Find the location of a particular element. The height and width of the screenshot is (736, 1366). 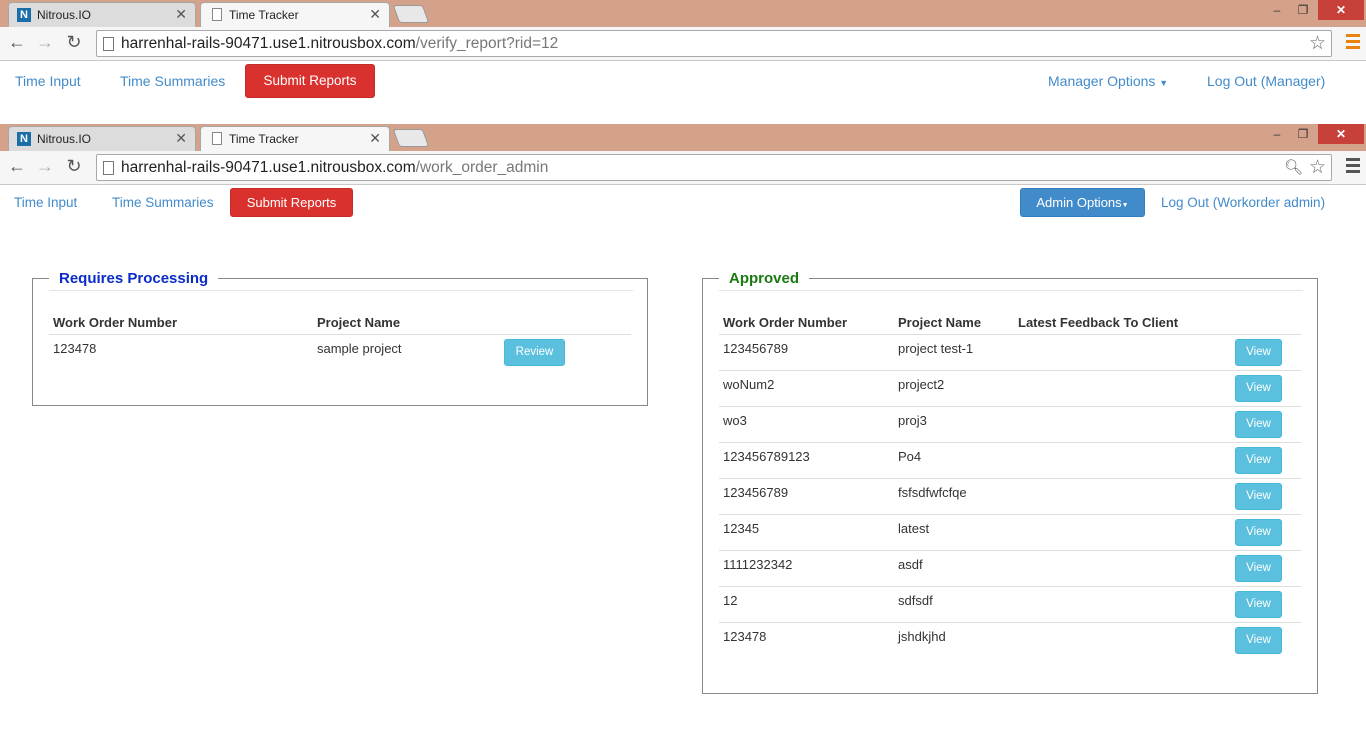

work-order-cell: 123456789 is located at coordinates (756, 492).